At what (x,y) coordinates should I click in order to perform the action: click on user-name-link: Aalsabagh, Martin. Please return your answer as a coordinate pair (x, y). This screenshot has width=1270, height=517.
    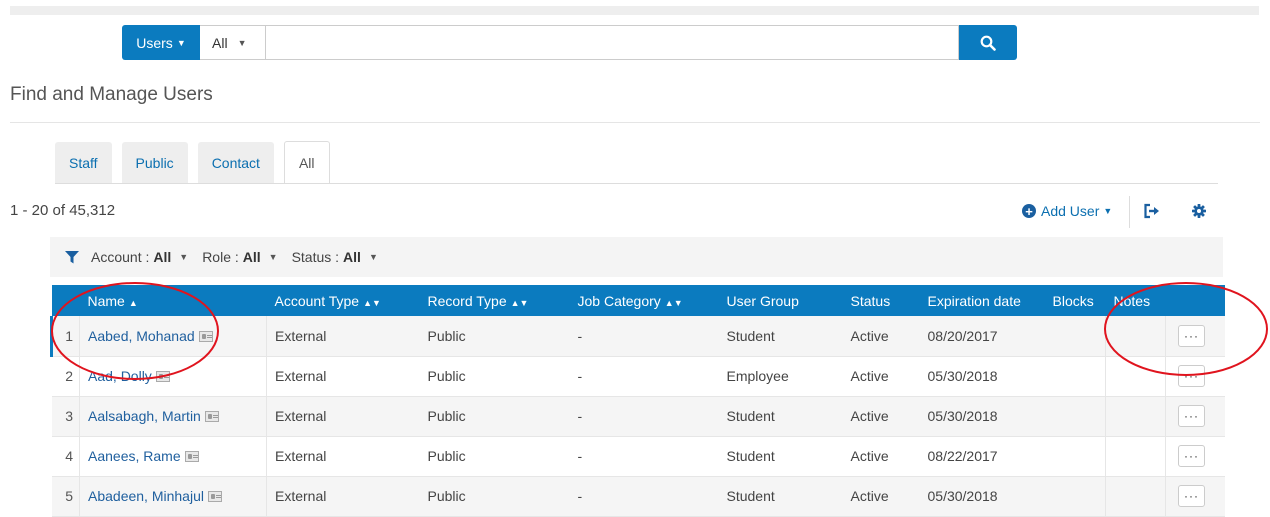
    Looking at the image, I should click on (144, 416).